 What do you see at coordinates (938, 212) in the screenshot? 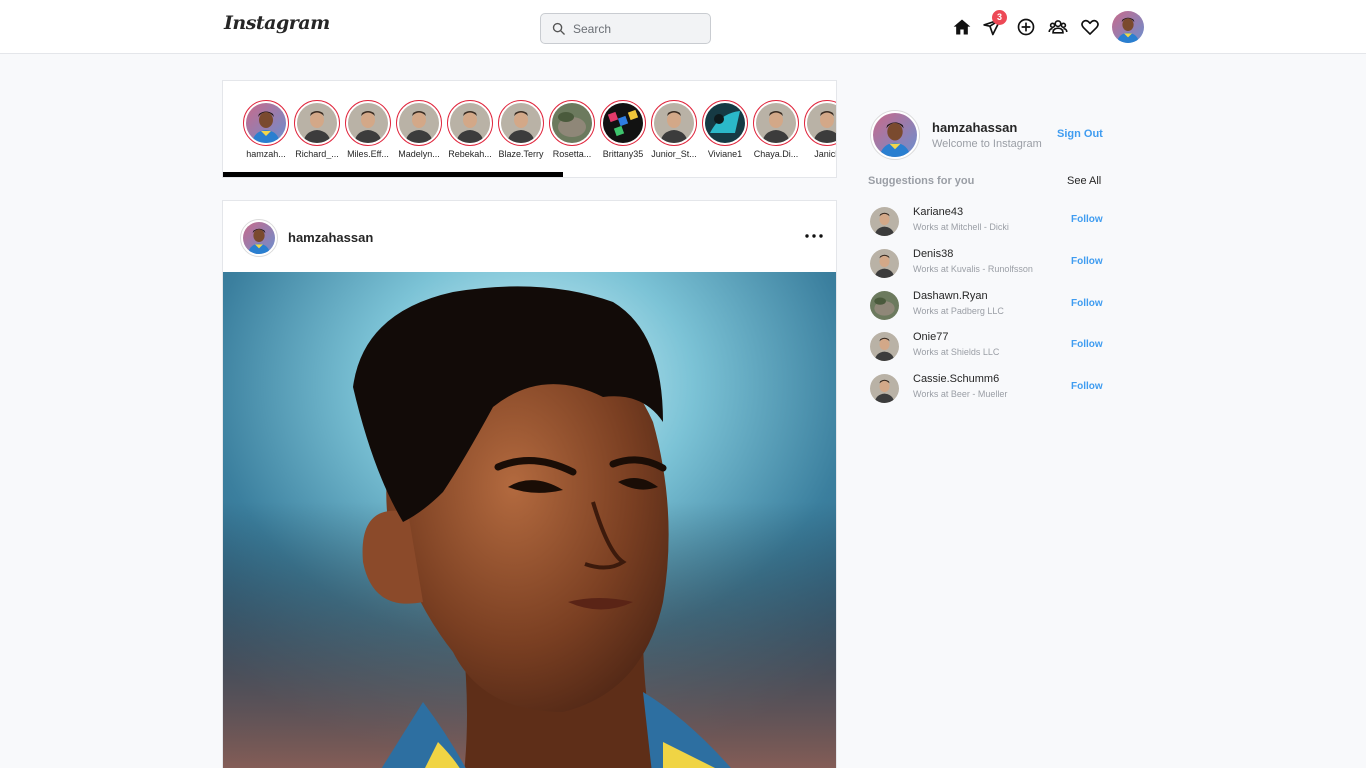
I see `suggestion-username: Kariane43` at bounding box center [938, 212].